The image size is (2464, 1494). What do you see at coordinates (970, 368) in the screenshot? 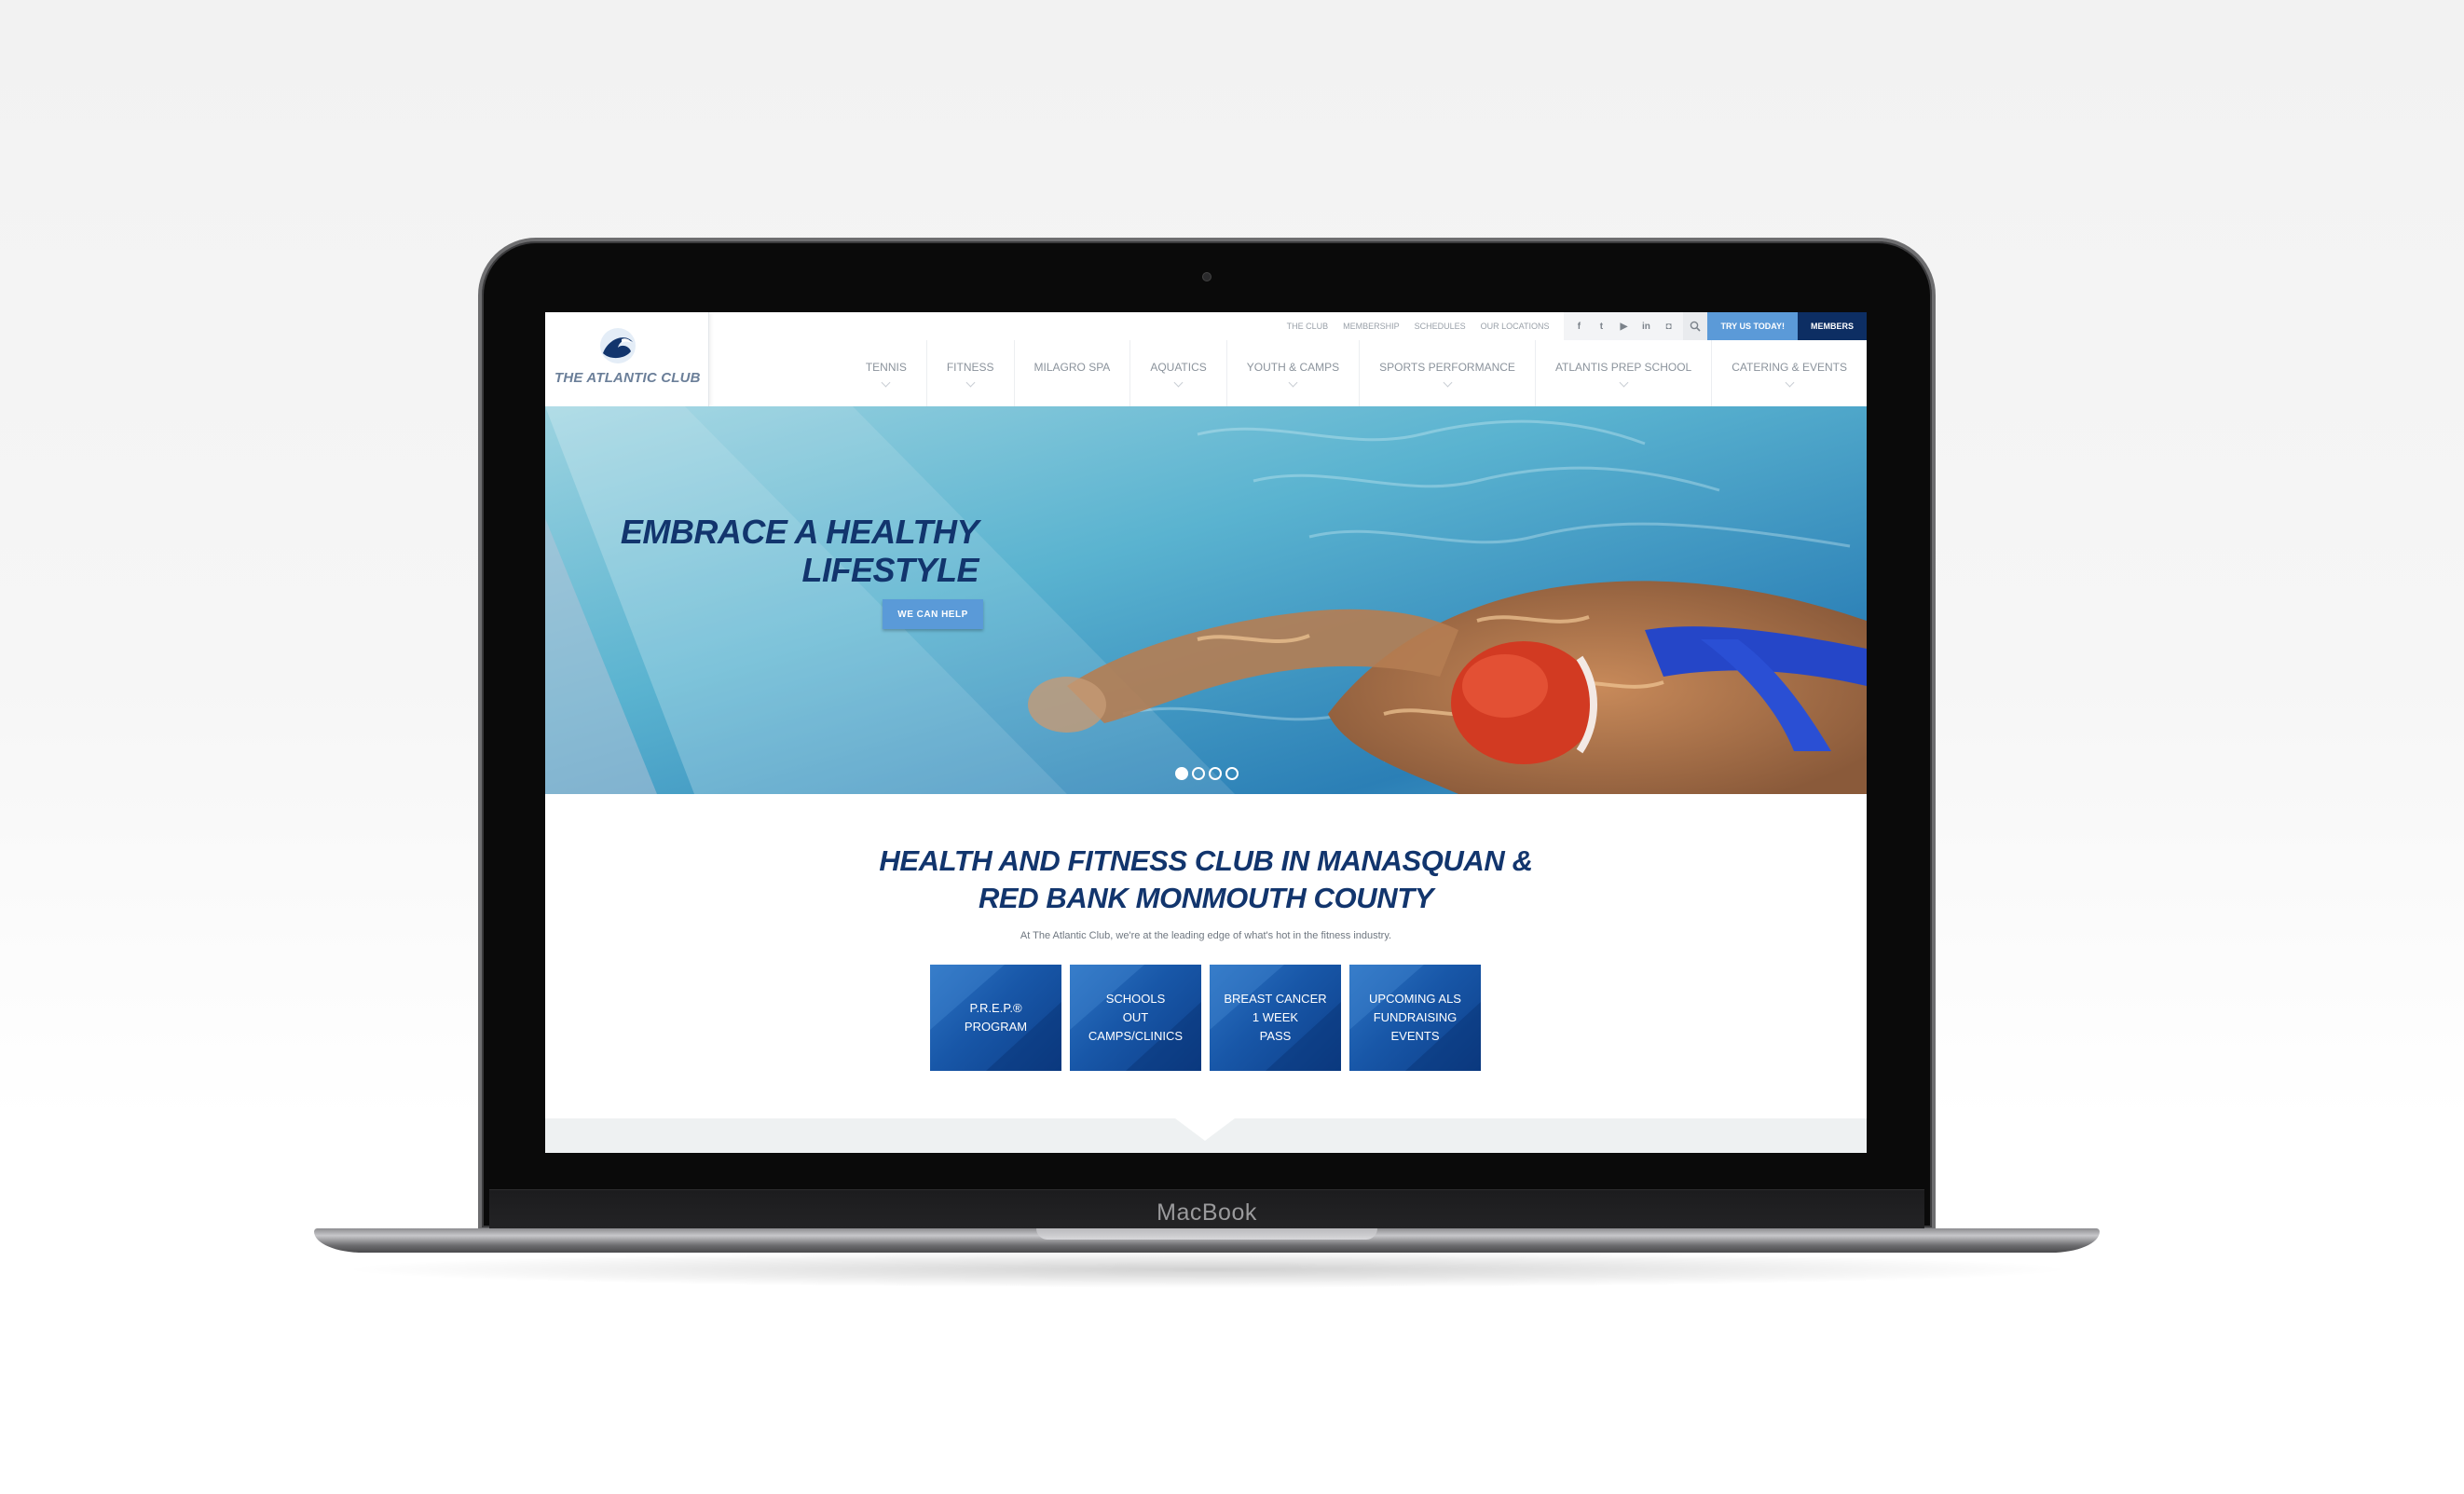
I see `nav-label: FITNESS` at bounding box center [970, 368].